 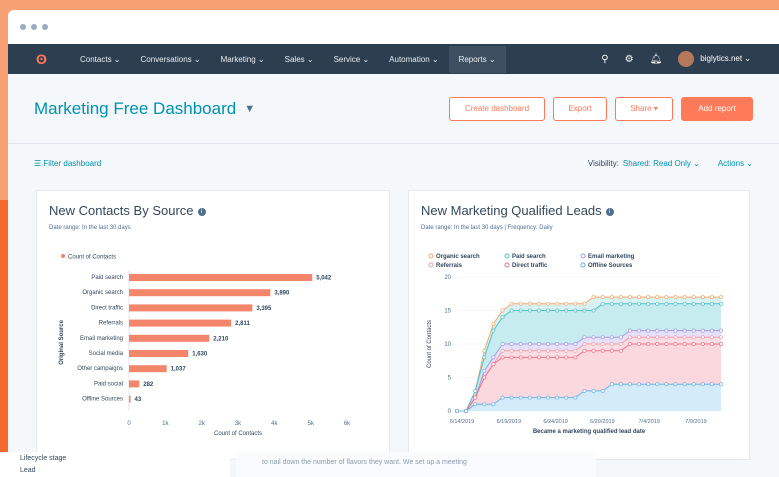 I want to click on x-tick-label: 7/9/2019, so click(x=695, y=422).